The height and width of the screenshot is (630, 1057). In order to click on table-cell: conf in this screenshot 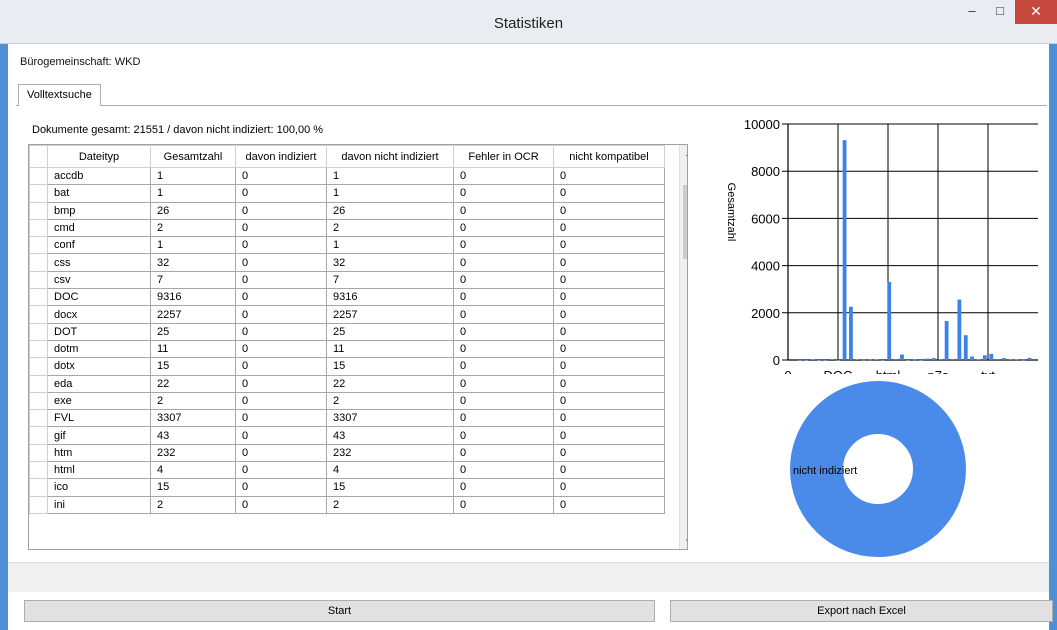, I will do `click(99, 245)`.